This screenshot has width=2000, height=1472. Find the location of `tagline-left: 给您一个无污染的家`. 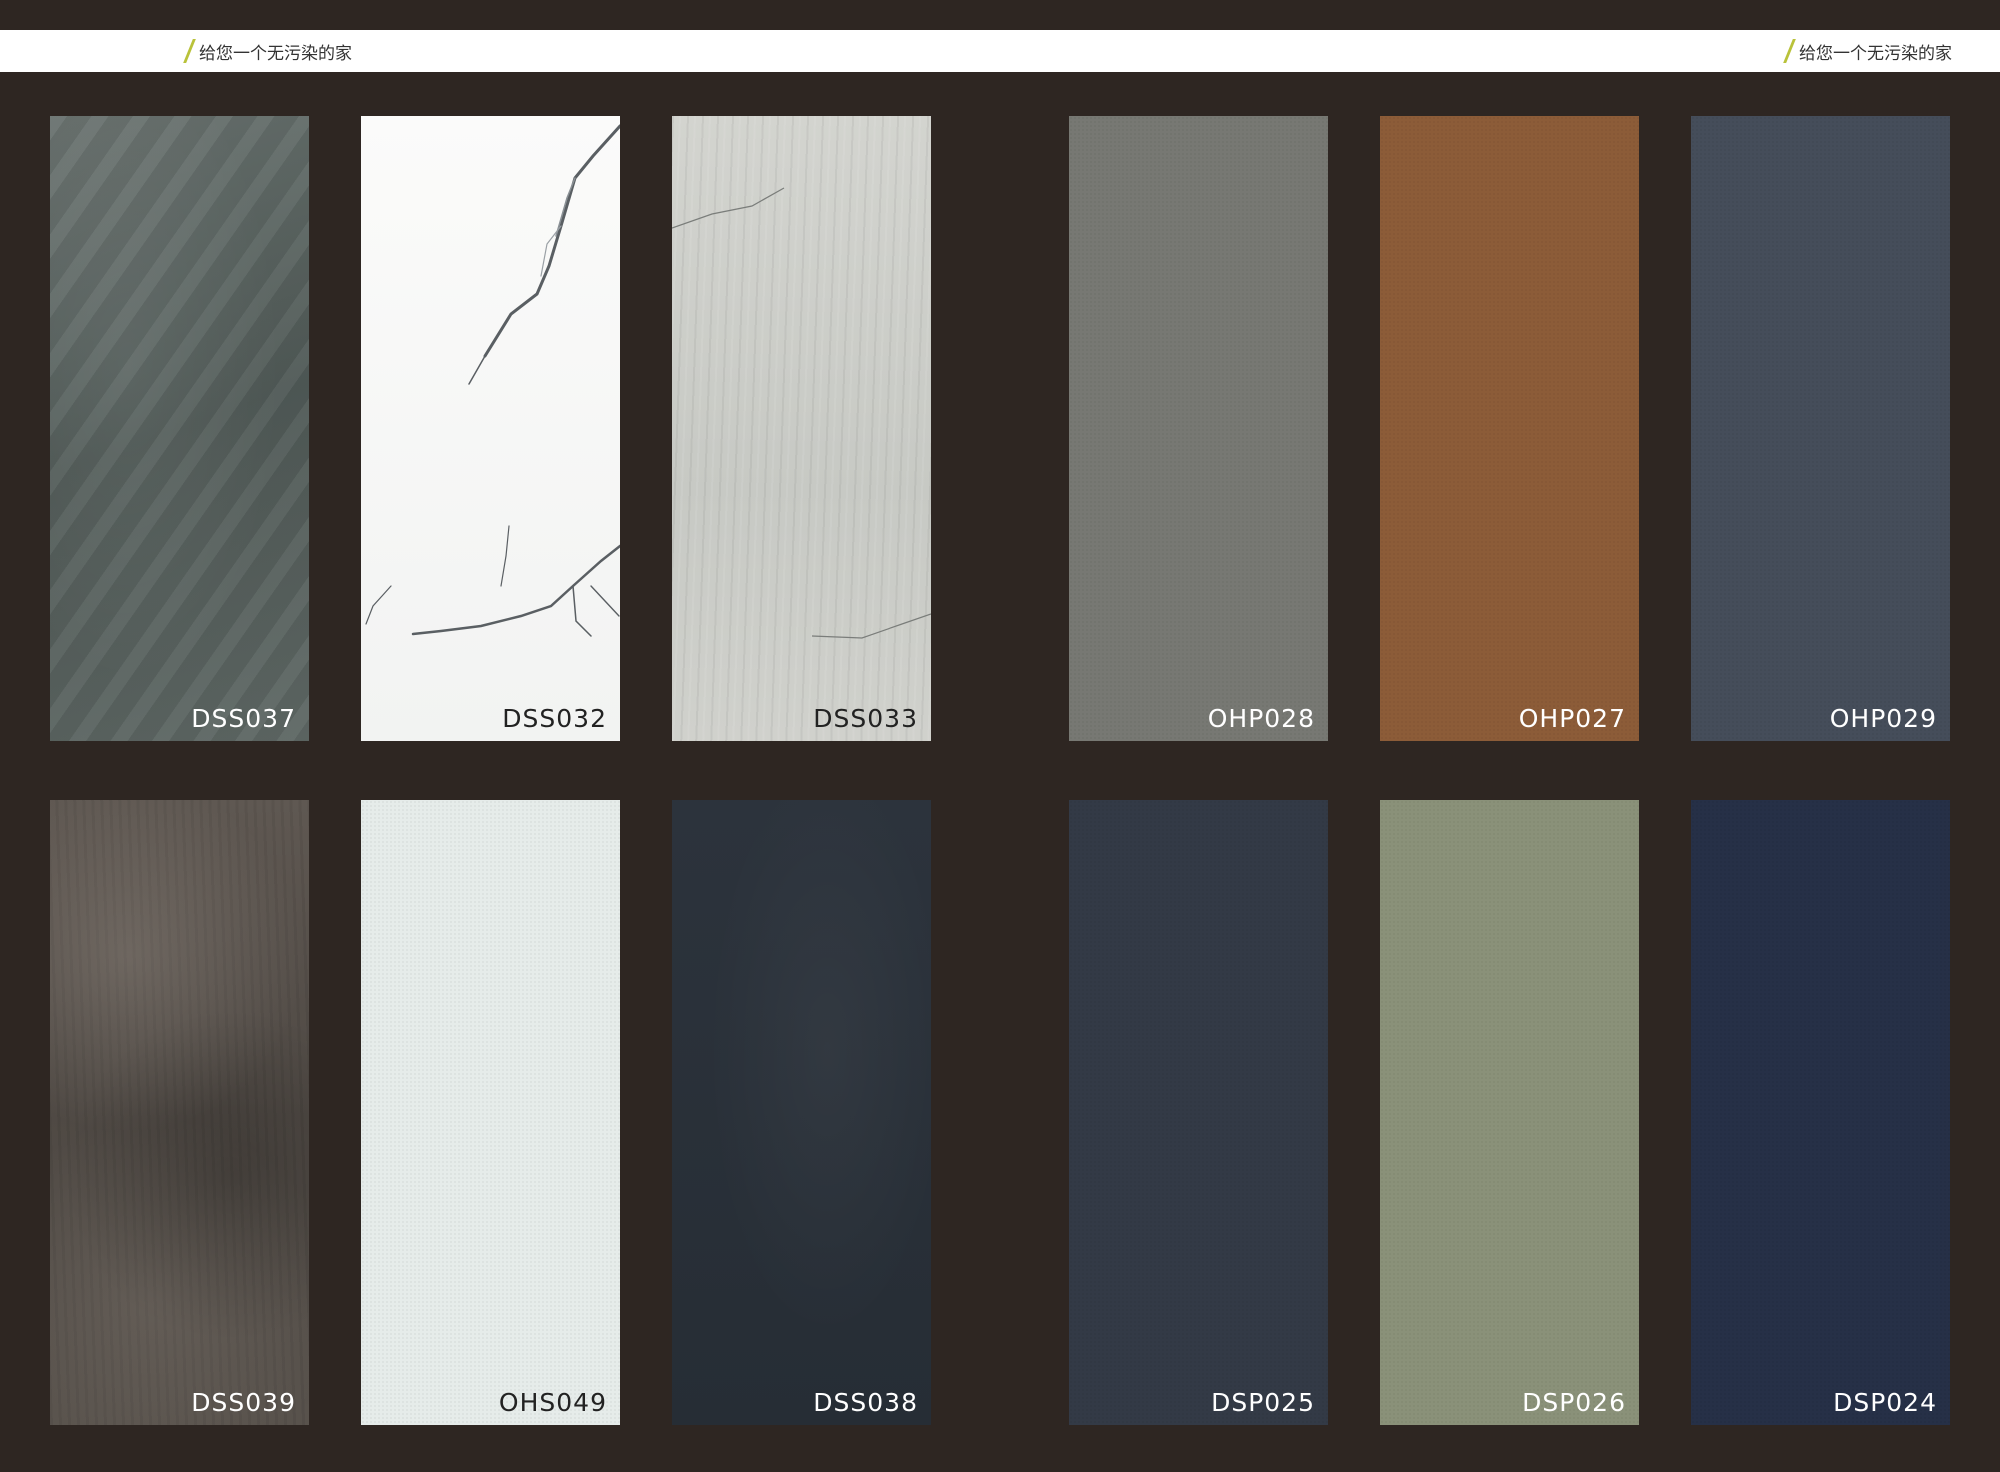

tagline-left: 给您一个无污染的家 is located at coordinates (267, 51).